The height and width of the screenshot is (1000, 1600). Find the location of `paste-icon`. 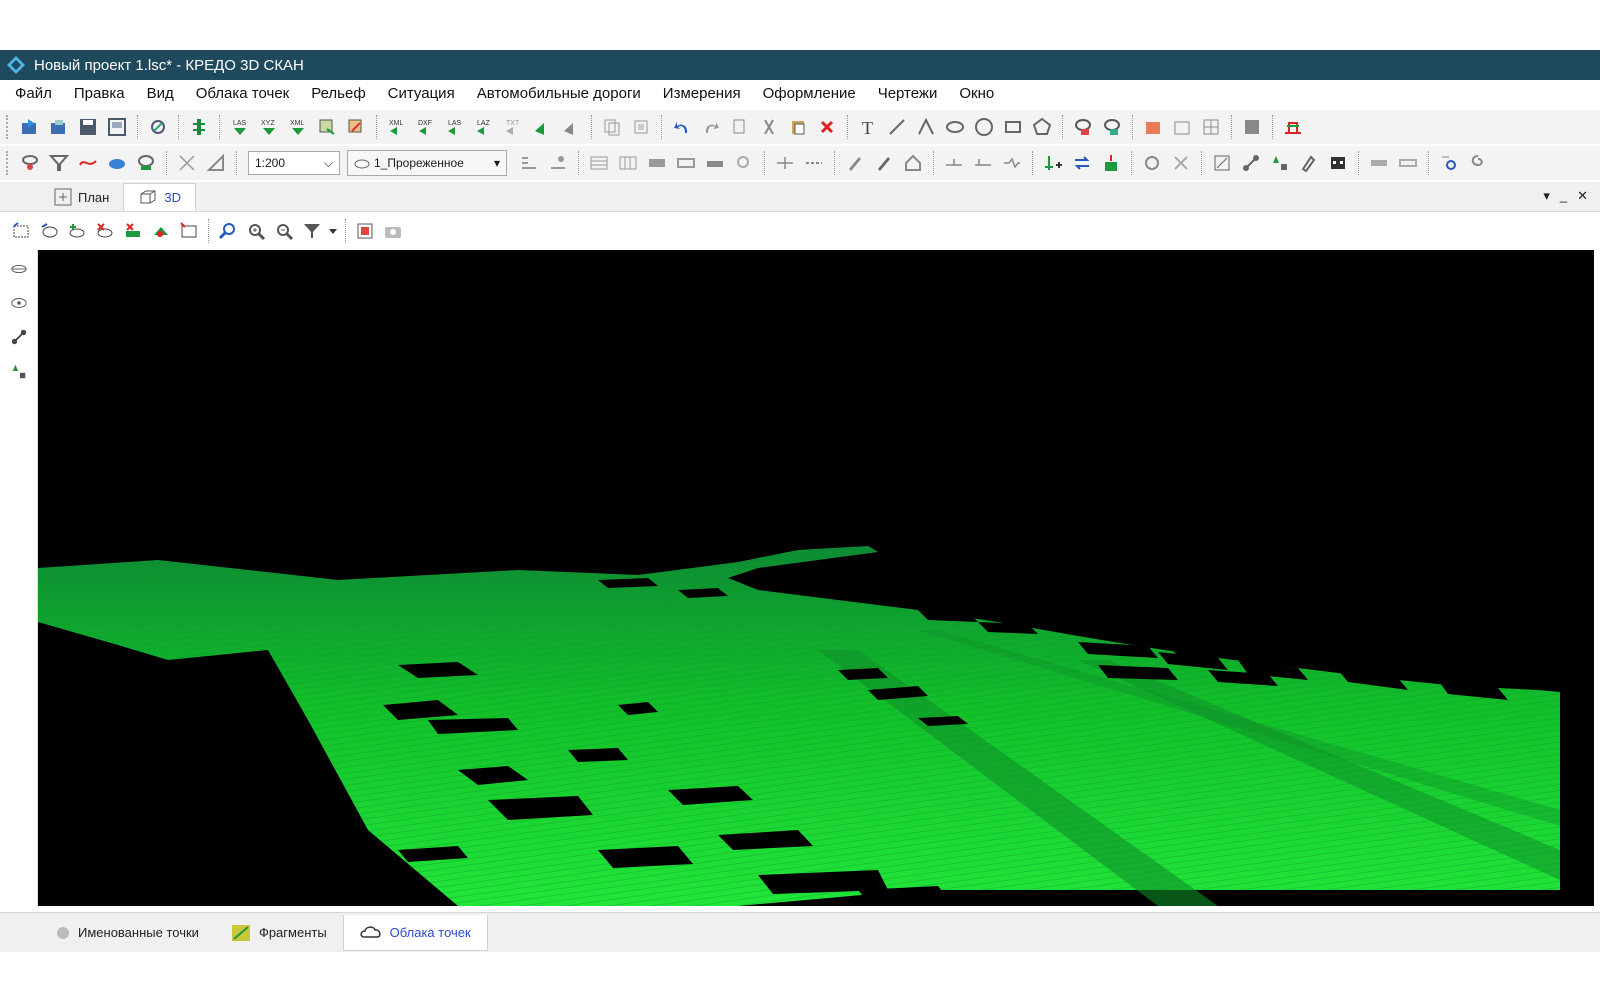

paste-icon is located at coordinates (798, 127).